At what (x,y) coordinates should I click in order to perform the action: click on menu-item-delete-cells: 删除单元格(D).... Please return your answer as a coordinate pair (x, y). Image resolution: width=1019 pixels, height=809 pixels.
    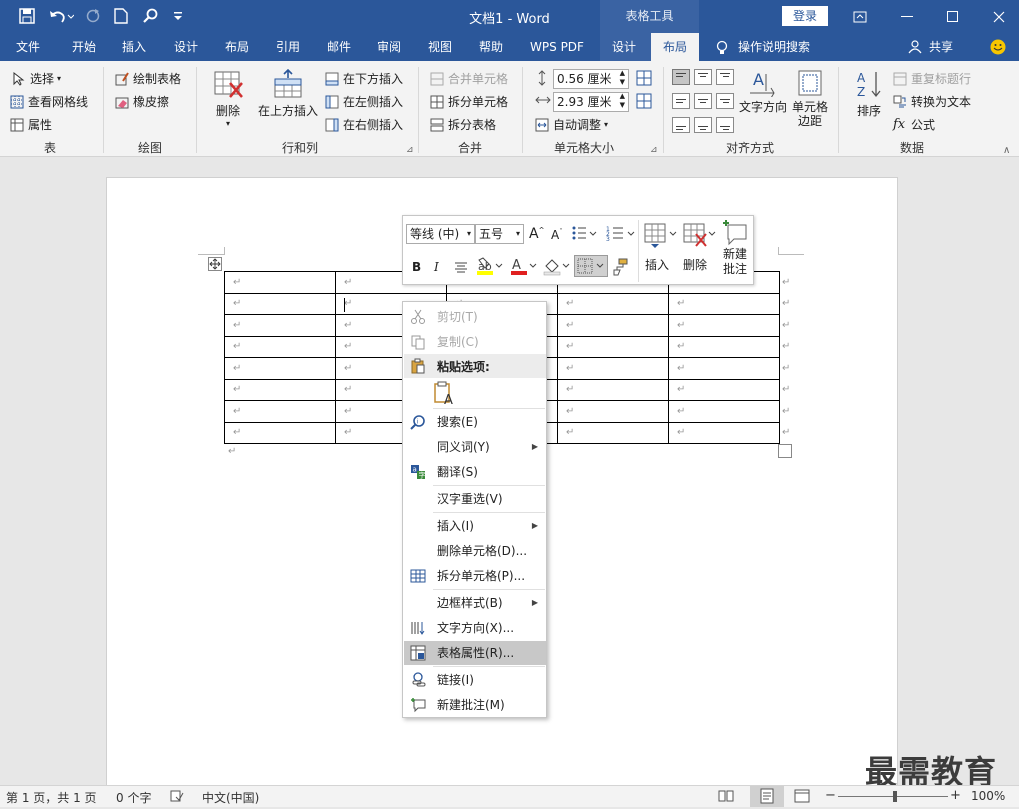
    Looking at the image, I should click on (475, 551).